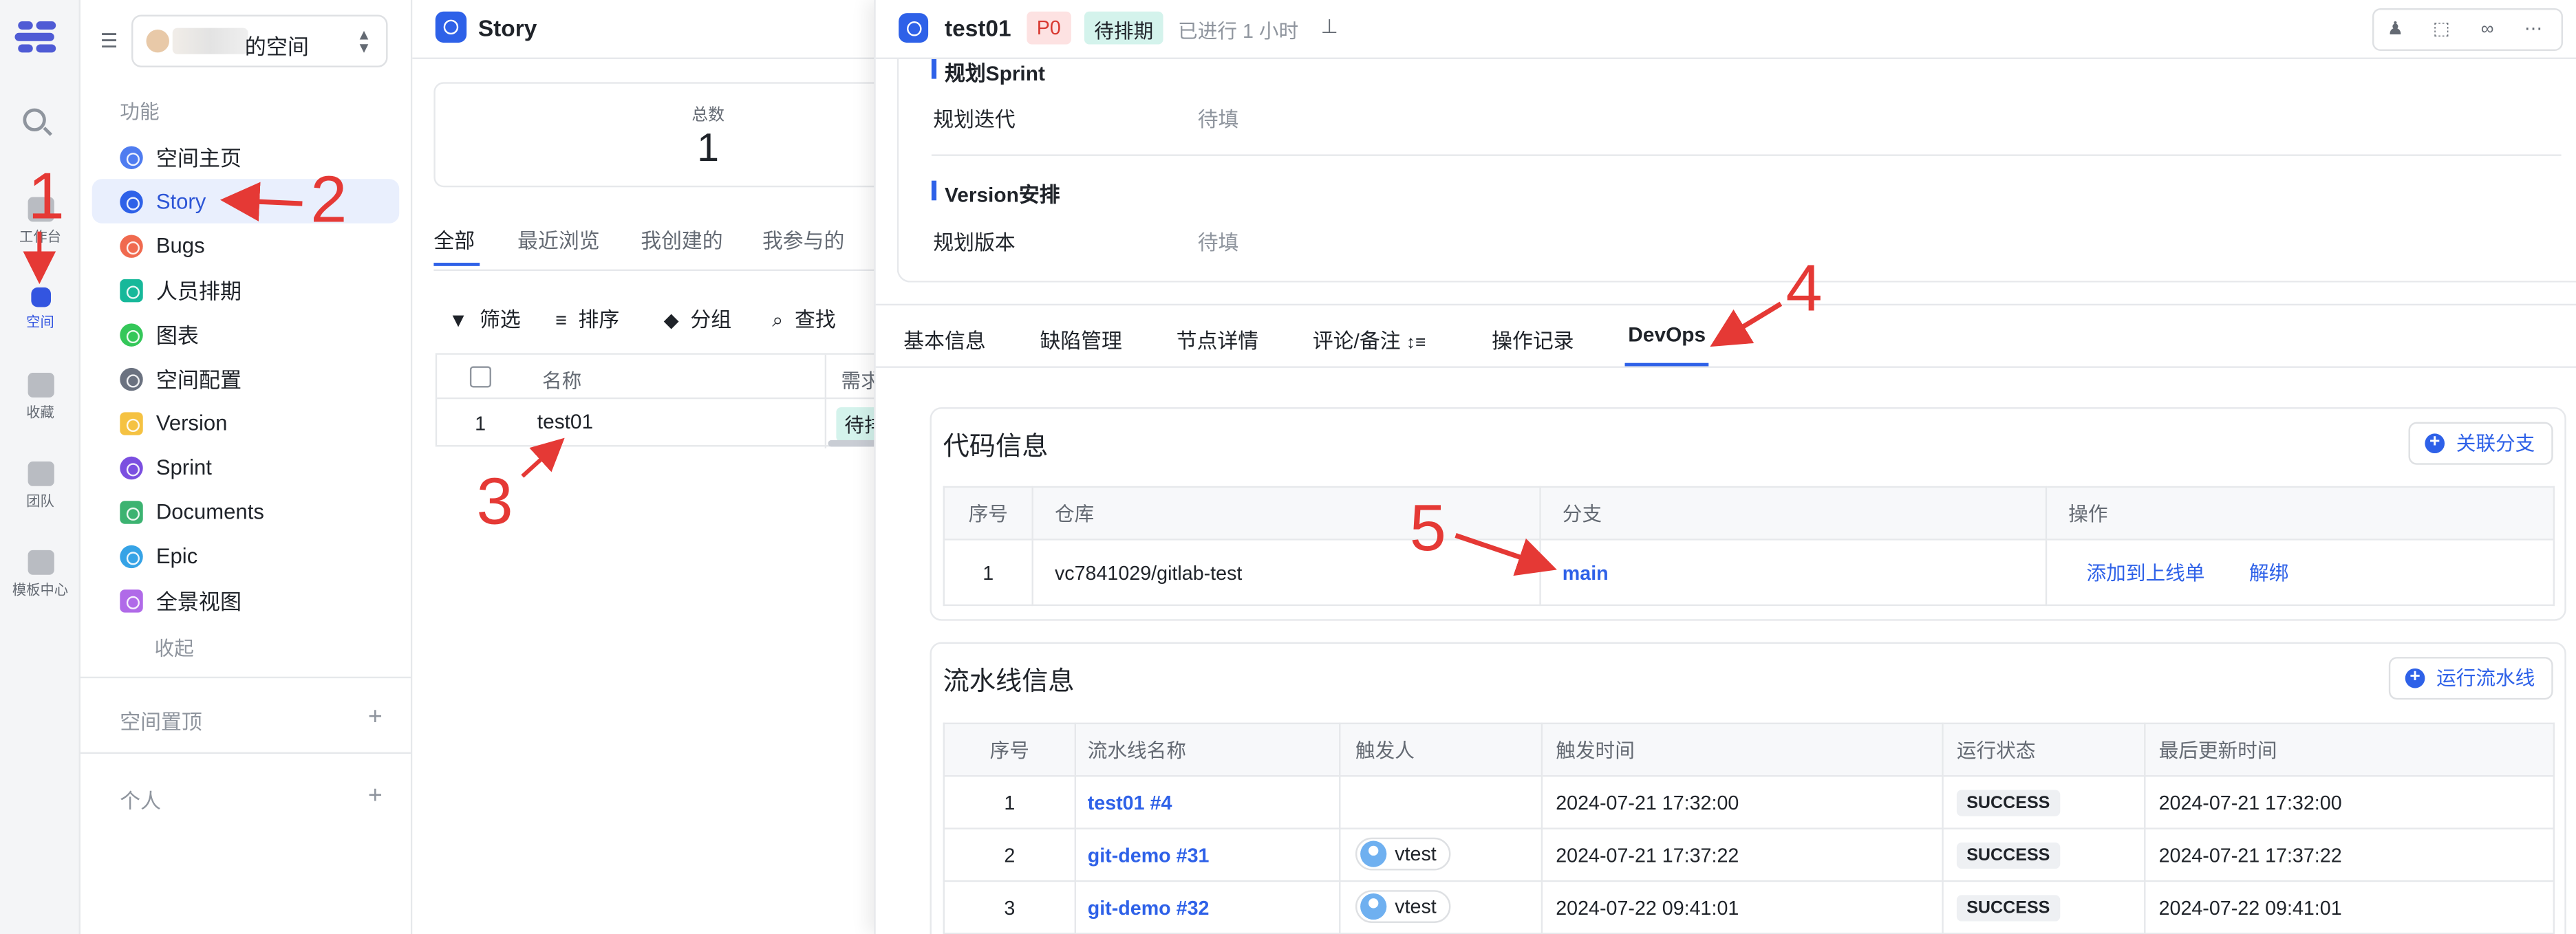 The image size is (2576, 934). Describe the element at coordinates (246, 246) in the screenshot. I see `sidebar-item-bugs: Bugs` at that location.